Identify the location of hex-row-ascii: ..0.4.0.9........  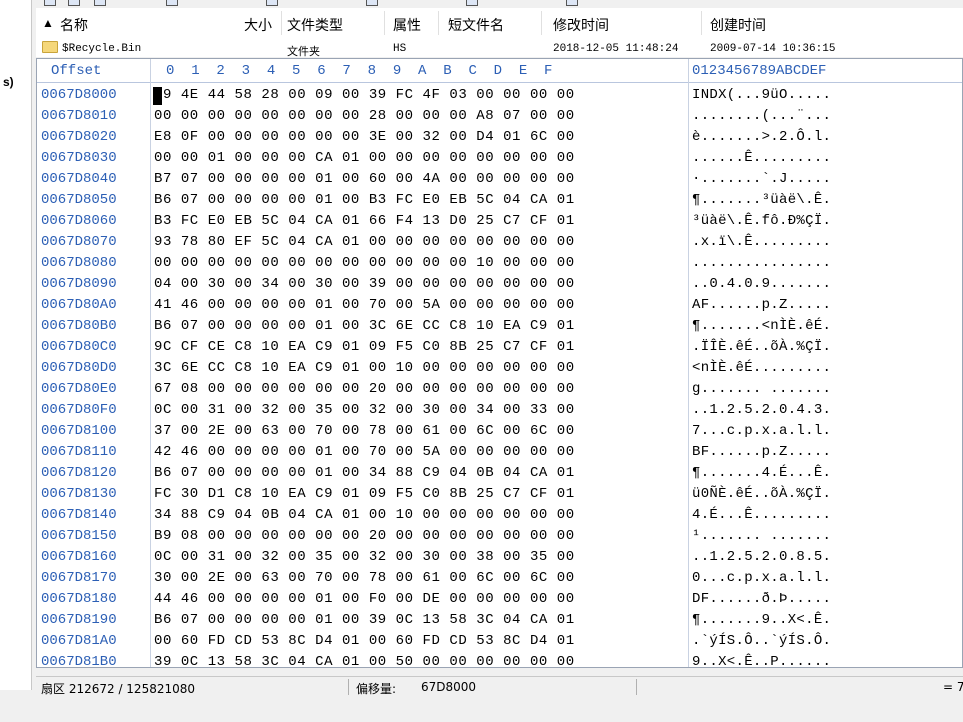
(761, 284).